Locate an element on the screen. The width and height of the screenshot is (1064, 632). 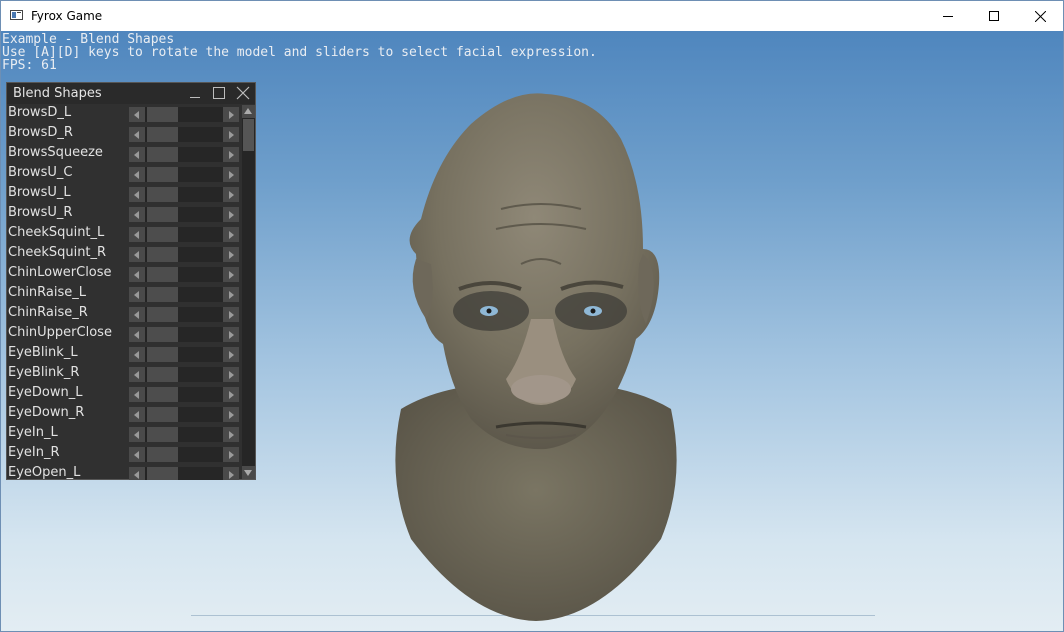
minimize-button is located at coordinates (948, 16).